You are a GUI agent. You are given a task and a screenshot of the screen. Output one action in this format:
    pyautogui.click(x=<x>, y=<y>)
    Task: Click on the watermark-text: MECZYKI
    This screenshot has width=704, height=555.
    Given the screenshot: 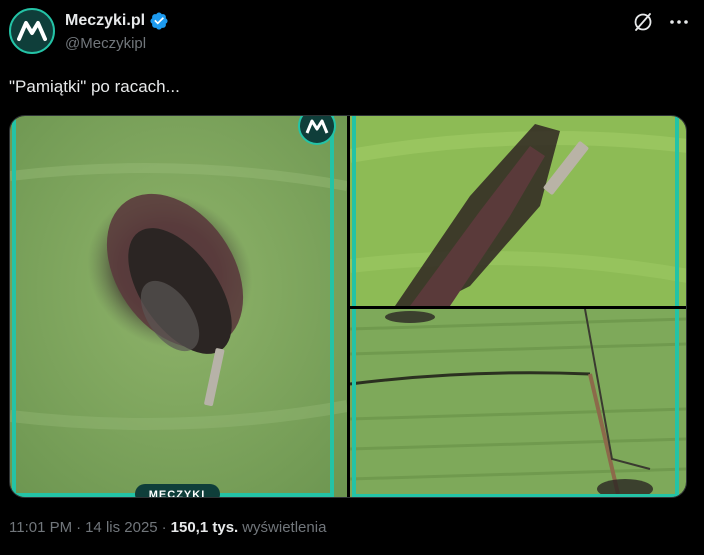 What is the action you would take?
    pyautogui.click(x=177, y=493)
    